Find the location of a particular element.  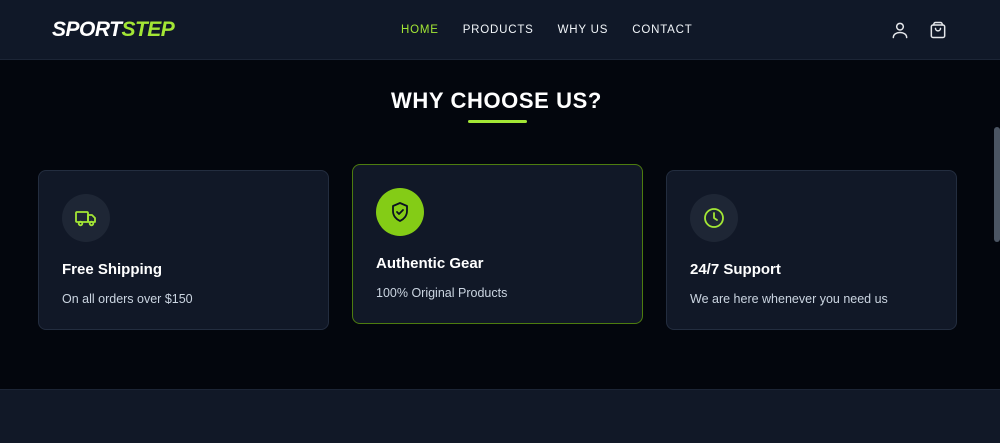

next-section is located at coordinates (500, 416).